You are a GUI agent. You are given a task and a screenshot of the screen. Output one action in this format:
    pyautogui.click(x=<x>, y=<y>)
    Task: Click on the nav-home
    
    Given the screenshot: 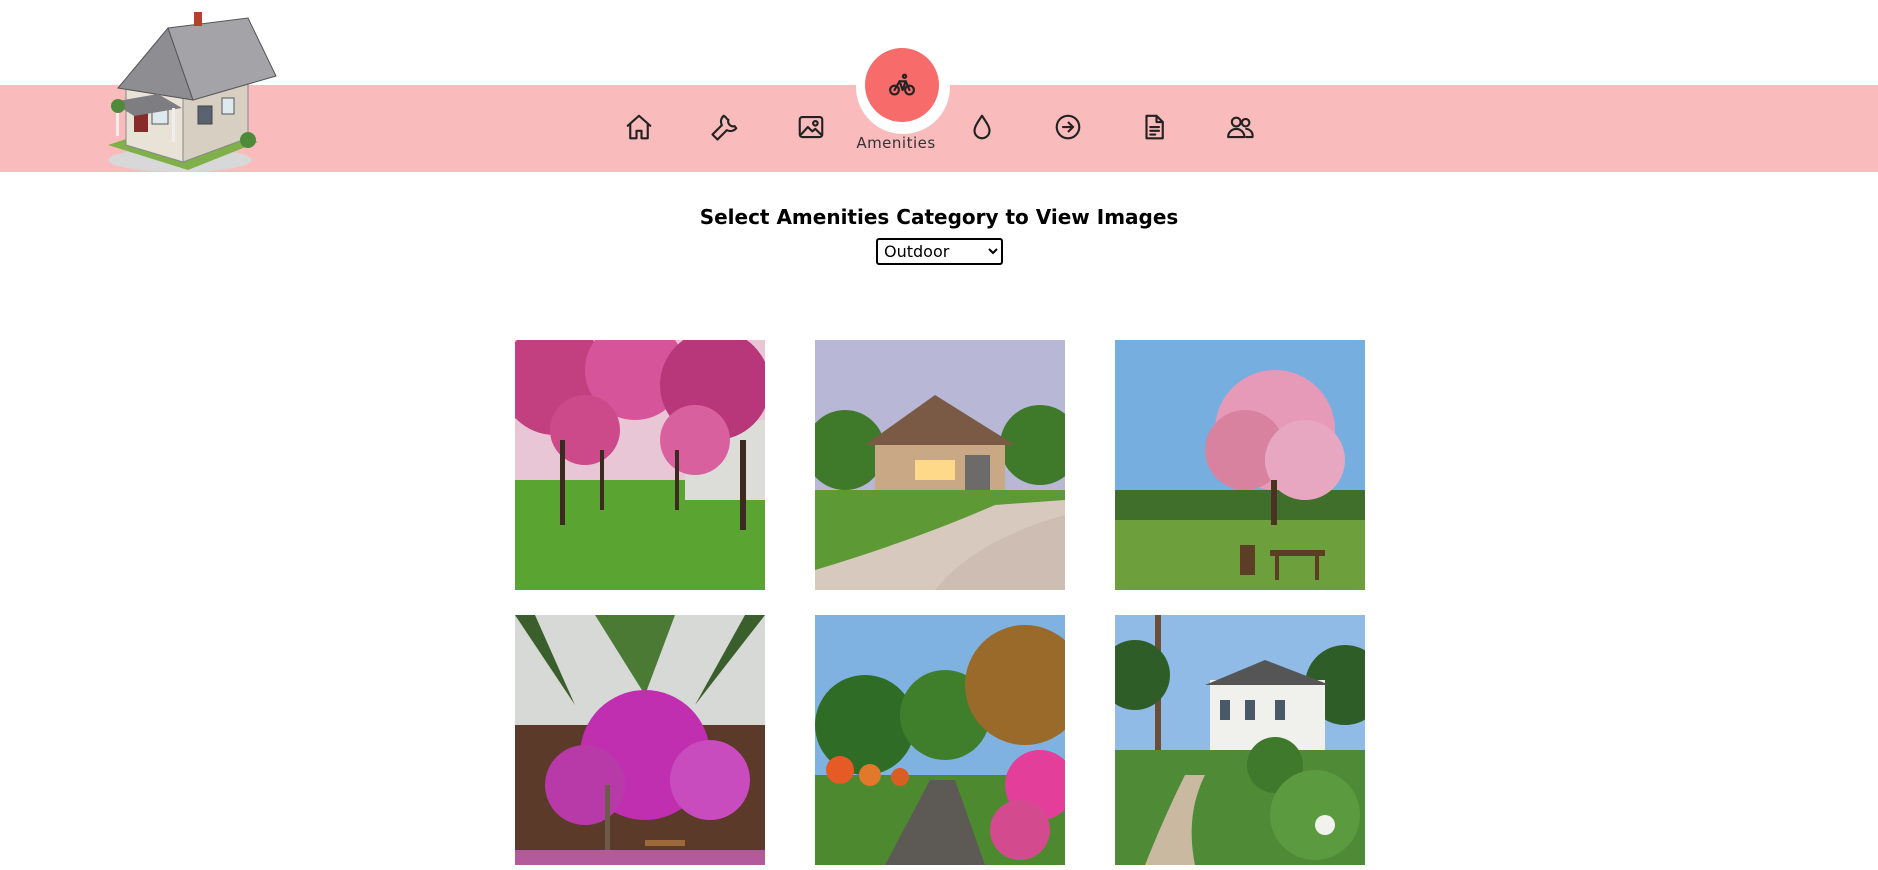 What is the action you would take?
    pyautogui.click(x=639, y=127)
    